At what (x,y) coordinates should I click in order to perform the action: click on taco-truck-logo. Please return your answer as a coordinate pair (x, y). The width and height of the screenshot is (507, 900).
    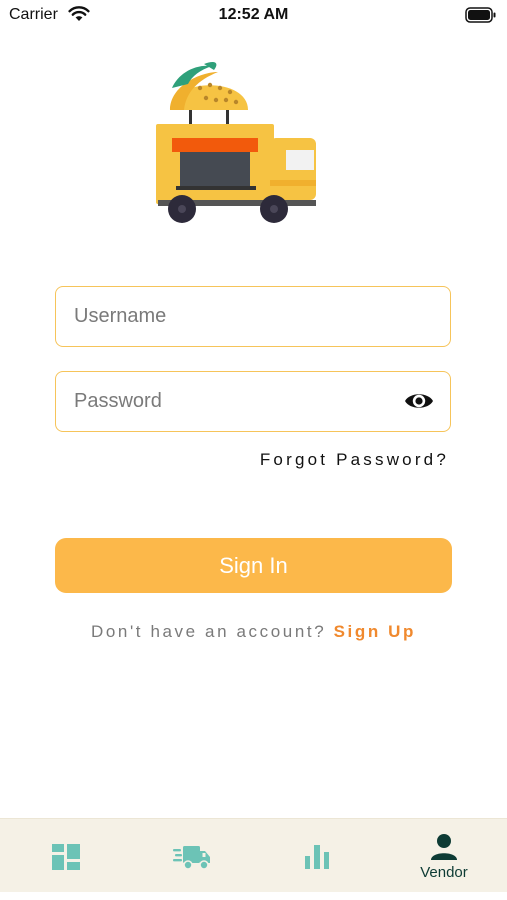
    Looking at the image, I should click on (236, 143).